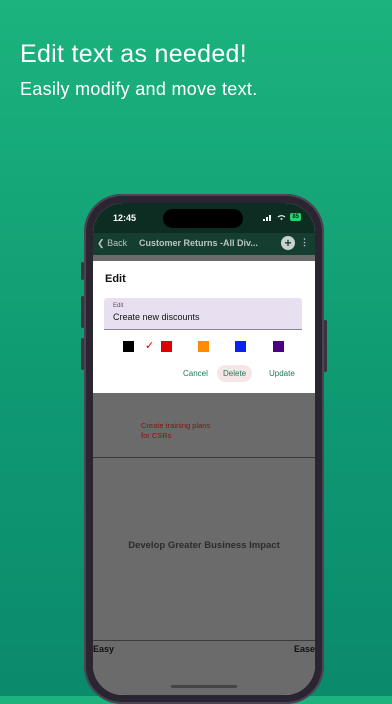  Describe the element at coordinates (204, 545) in the screenshot. I see `goal-label: Develop Greater Business Impact` at that location.